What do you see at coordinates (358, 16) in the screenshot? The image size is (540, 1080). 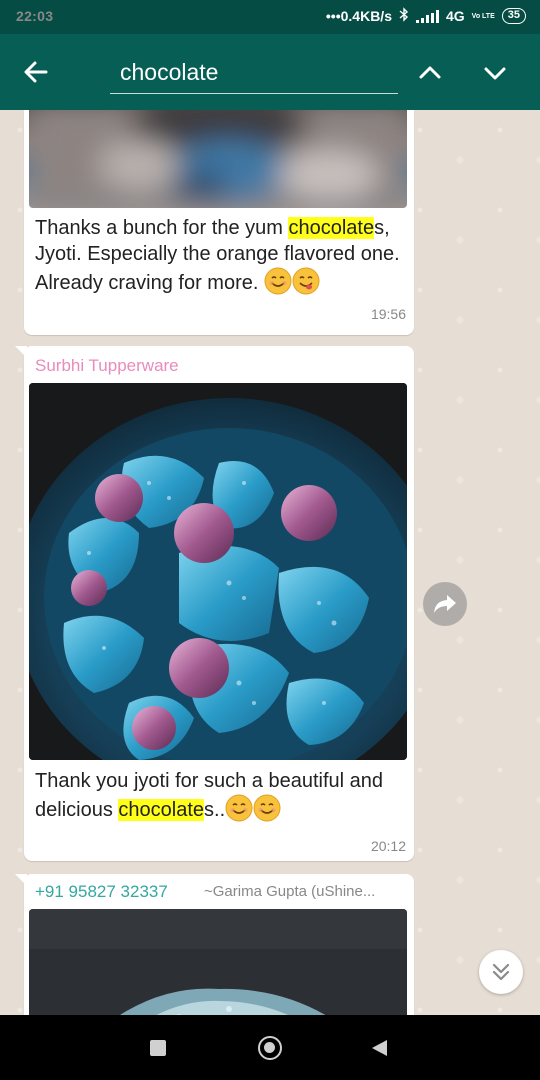 I see `network-speed: •••0.4KB/s` at bounding box center [358, 16].